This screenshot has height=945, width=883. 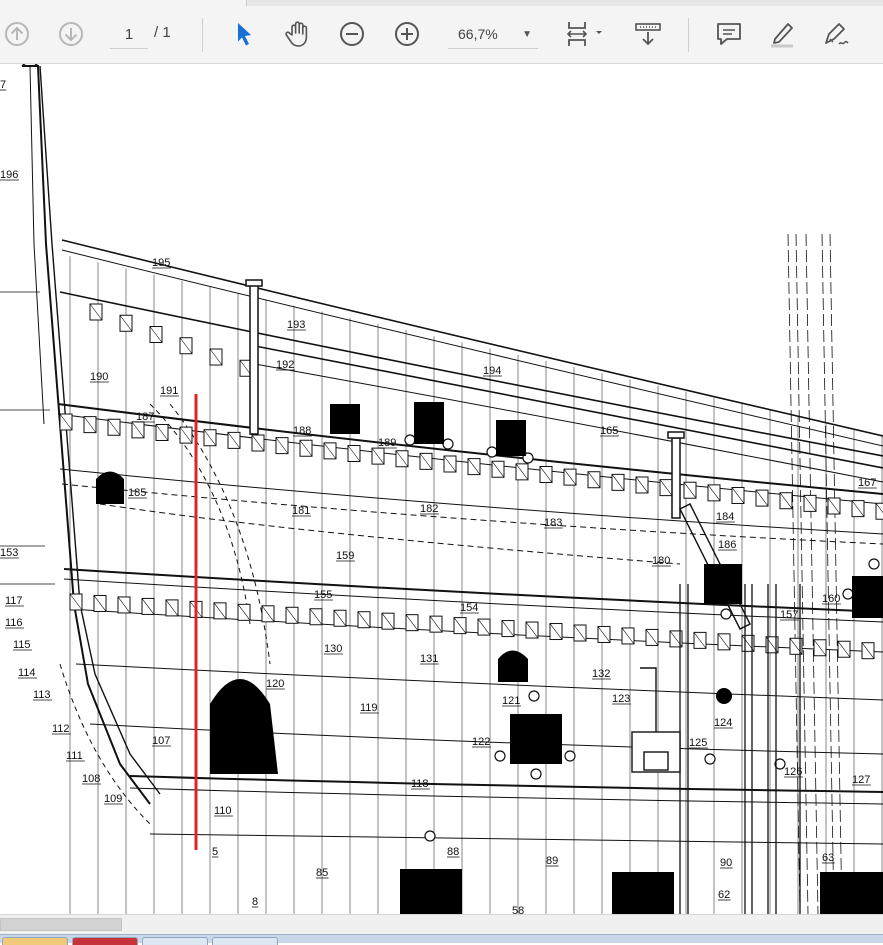 I want to click on part-number-label: 121, so click(x=511, y=701).